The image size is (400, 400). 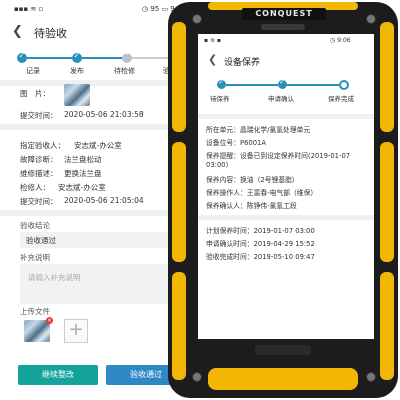 What do you see at coordinates (283, 350) in the screenshot?
I see `hardware-nav-keys` at bounding box center [283, 350].